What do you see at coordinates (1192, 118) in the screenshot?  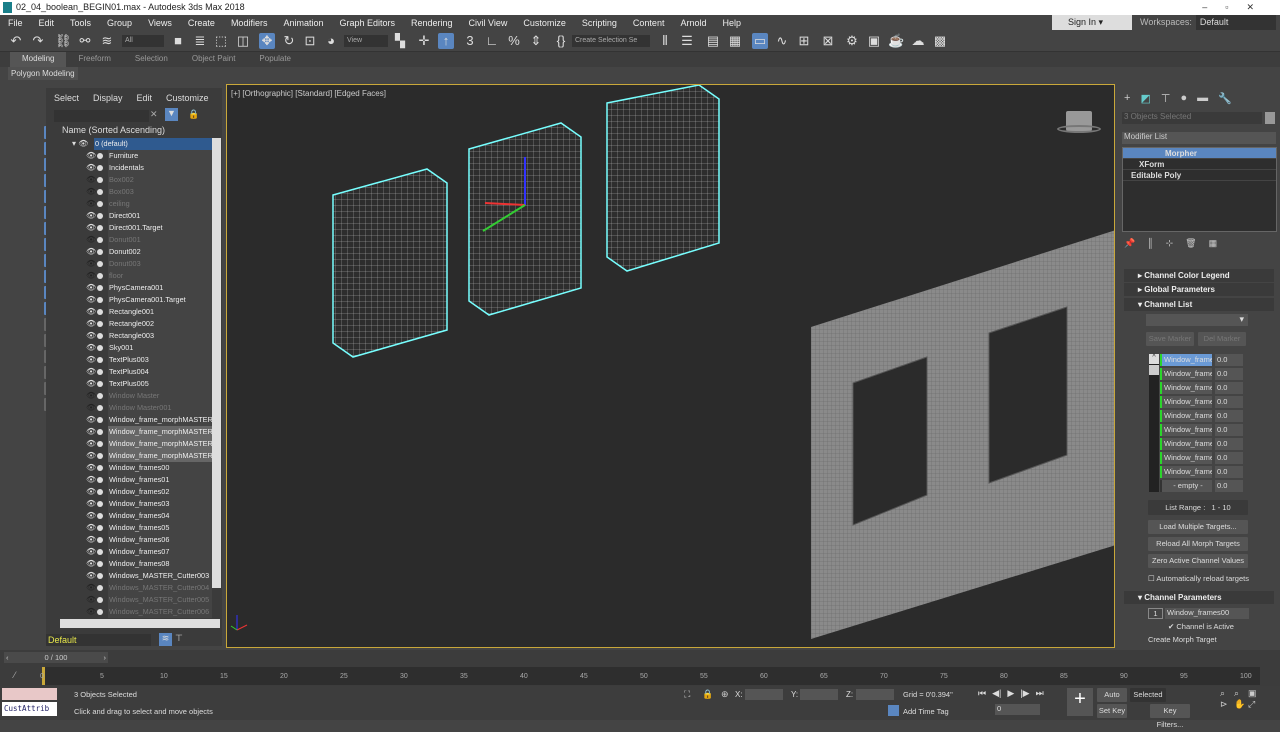 I see `object-name-field: 3 Objects Selected` at bounding box center [1192, 118].